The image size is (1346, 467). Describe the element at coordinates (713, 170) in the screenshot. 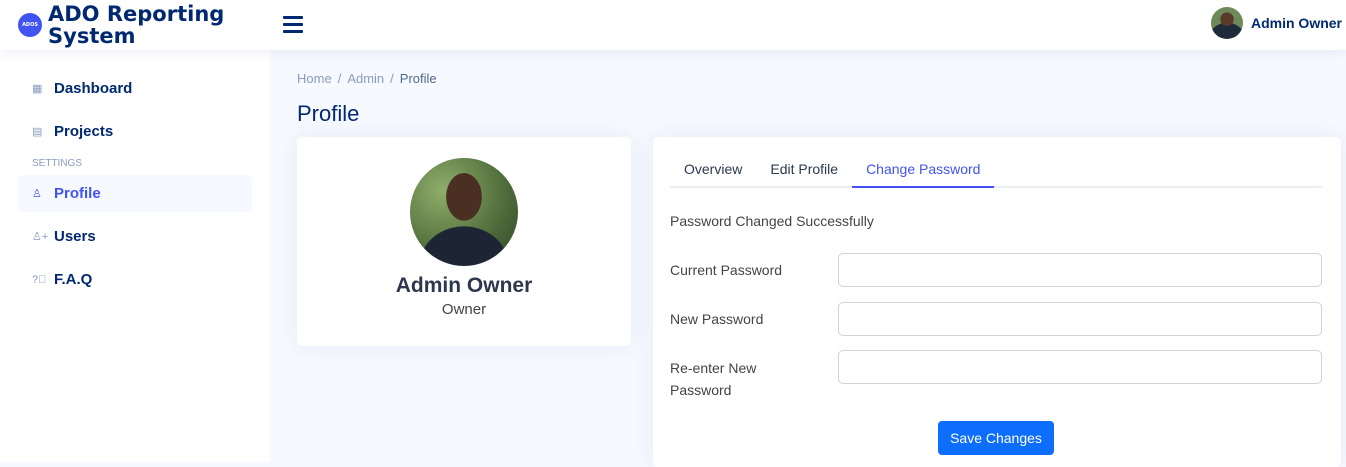

I see `tab-overview: Overview` at that location.